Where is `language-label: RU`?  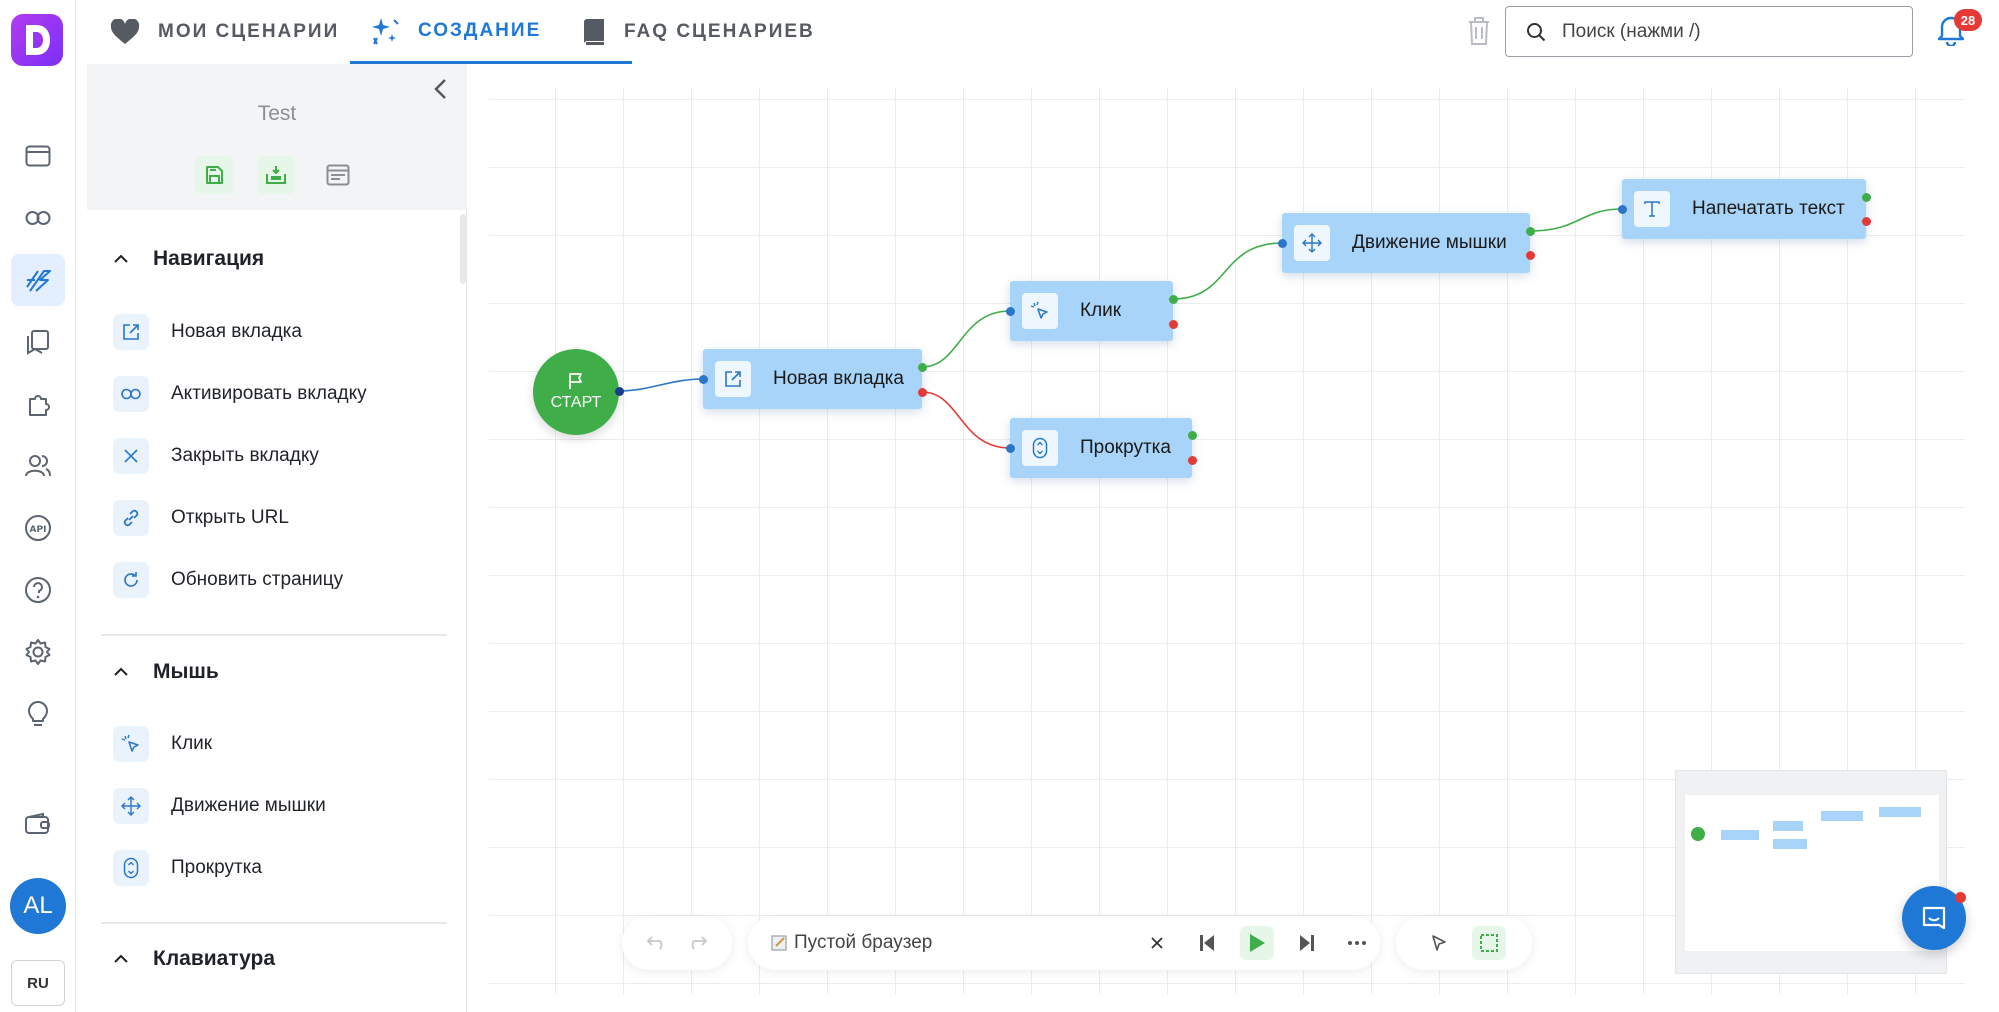
language-label: RU is located at coordinates (38, 983).